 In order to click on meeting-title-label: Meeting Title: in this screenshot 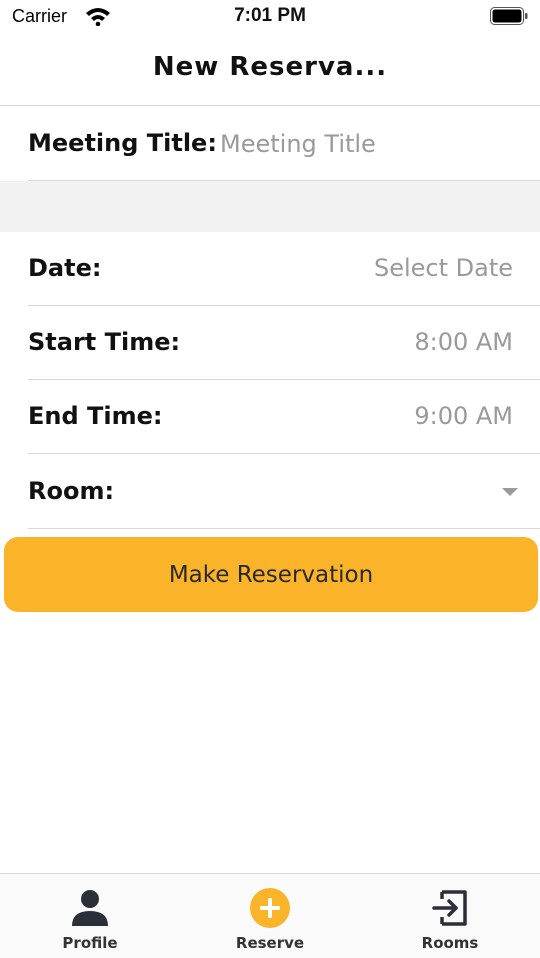, I will do `click(122, 143)`.